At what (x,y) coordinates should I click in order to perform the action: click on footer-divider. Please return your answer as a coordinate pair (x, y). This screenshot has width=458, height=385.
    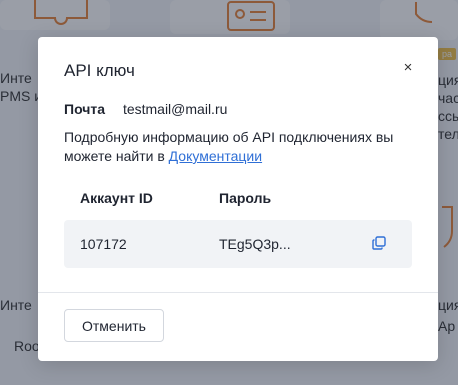
    Looking at the image, I should click on (238, 292).